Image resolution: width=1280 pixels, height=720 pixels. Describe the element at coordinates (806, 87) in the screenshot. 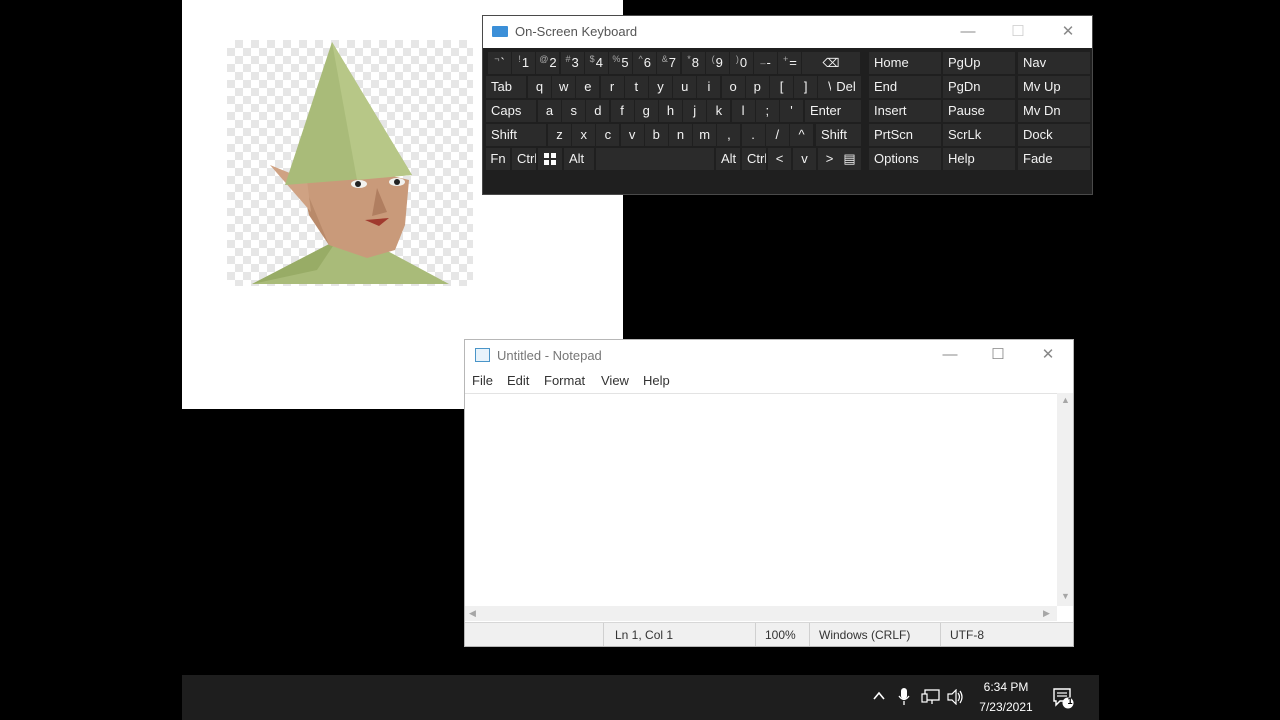

I see `key-]: ]` at that location.